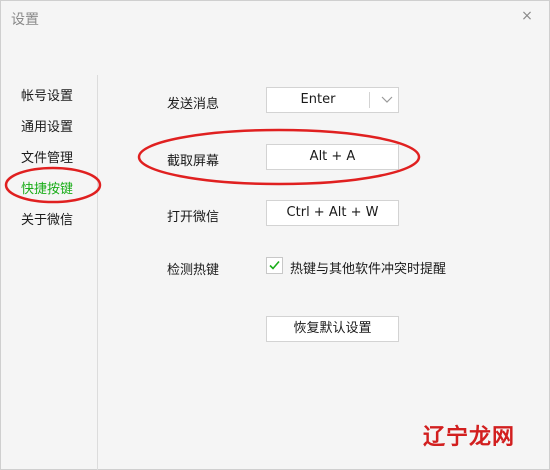 The height and width of the screenshot is (470, 550). I want to click on screenshot-label: 截取屏幕, so click(193, 161).